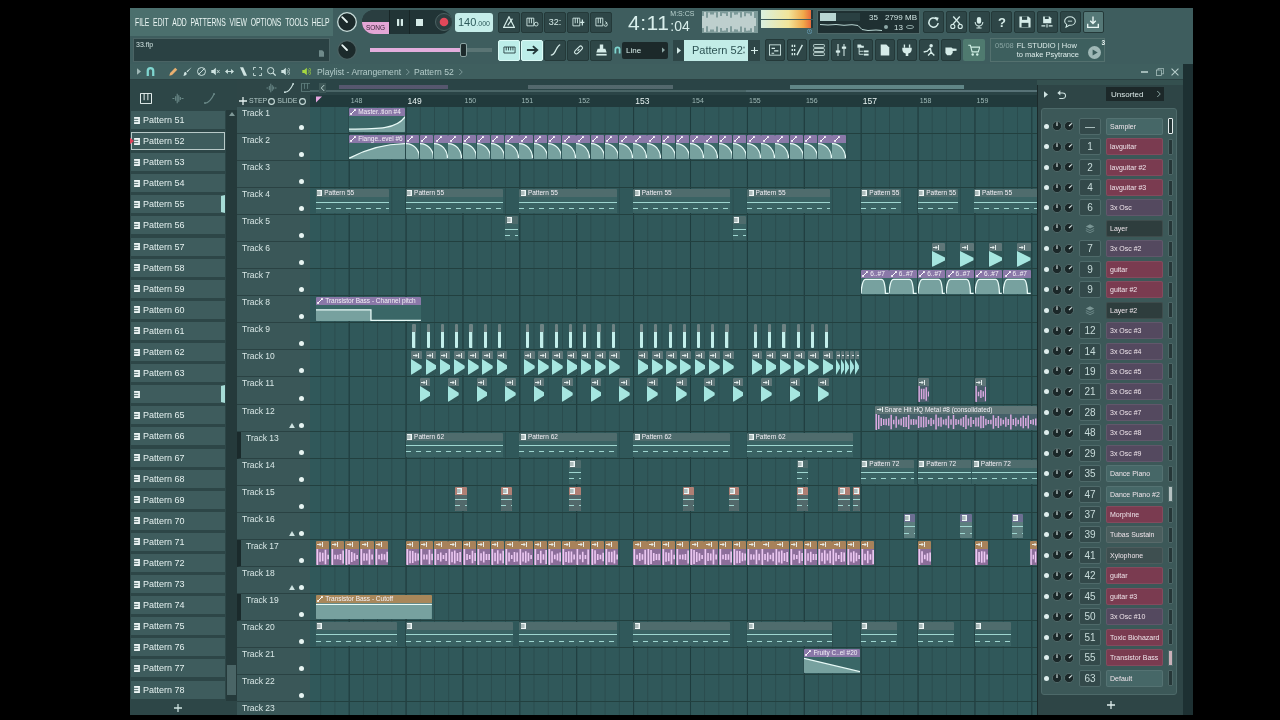 The height and width of the screenshot is (720, 1280). What do you see at coordinates (532, 22) in the screenshot?
I see `wait-input-button` at bounding box center [532, 22].